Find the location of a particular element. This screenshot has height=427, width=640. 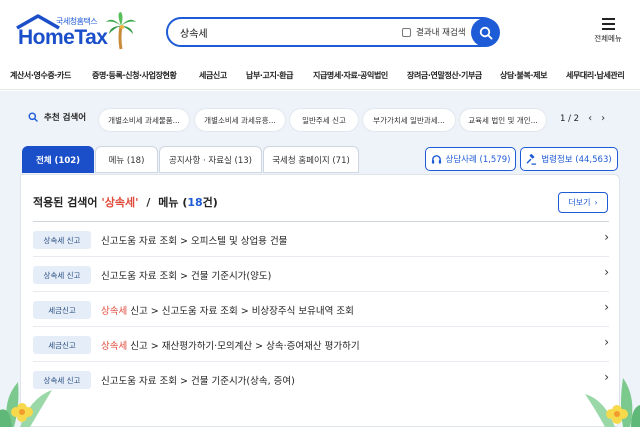

recommended-chip: 일반주세 신고 is located at coordinates (324, 120).